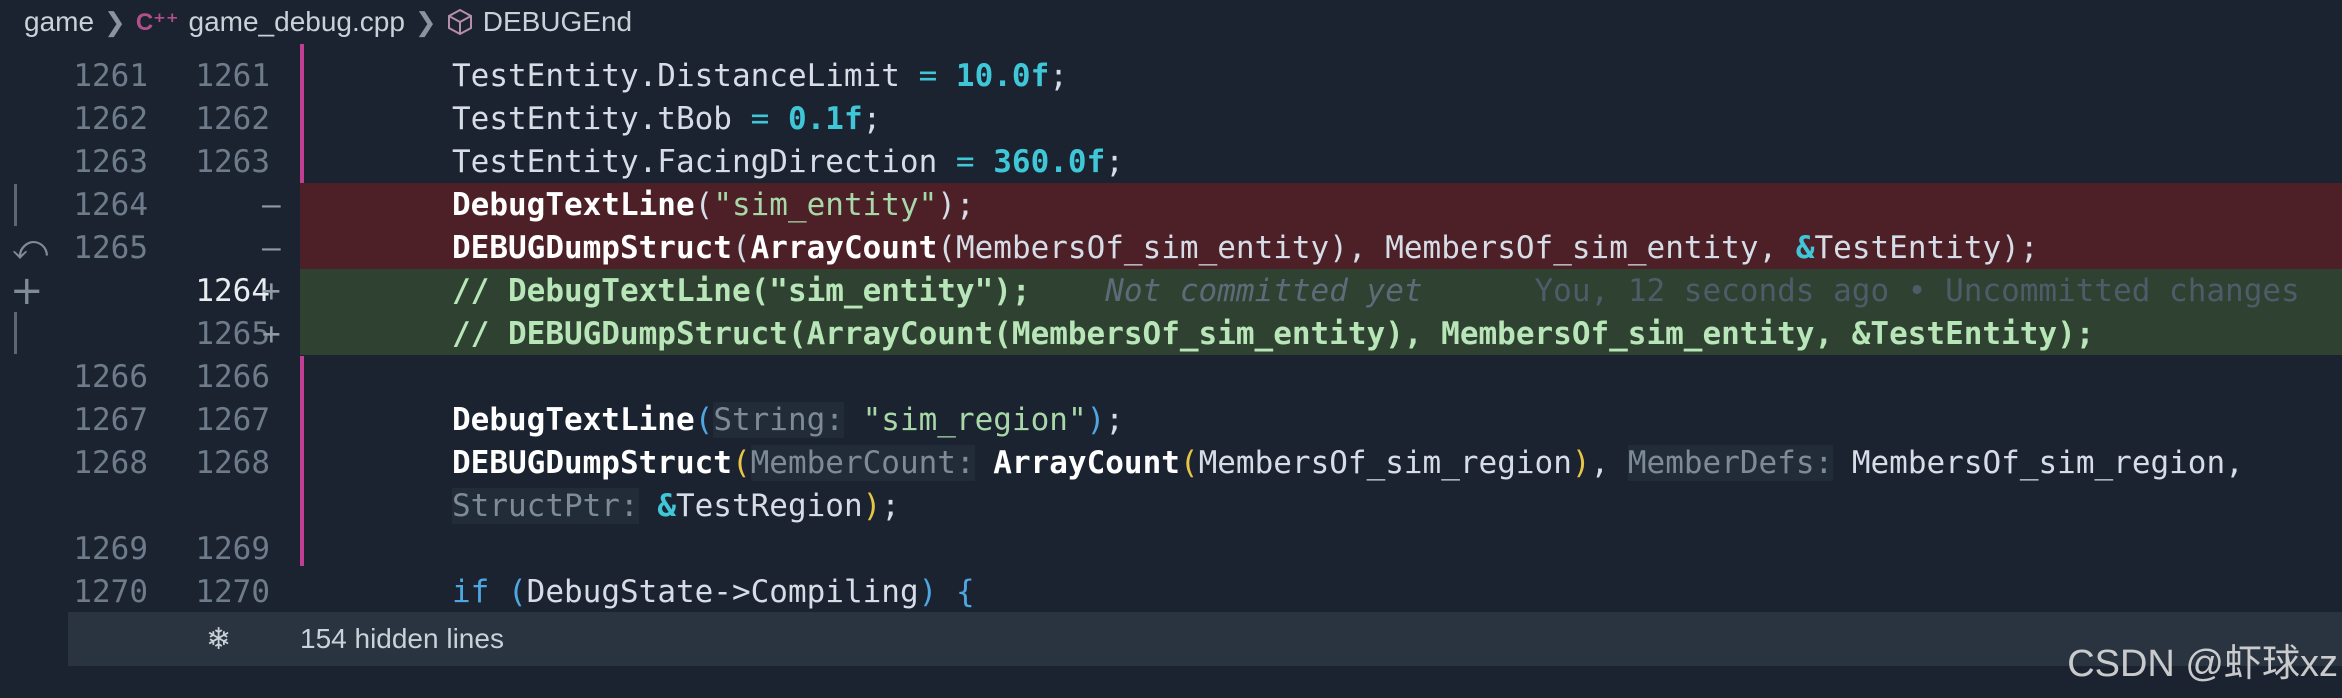  Describe the element at coordinates (956, 204) in the screenshot. I see `paren: );` at that location.